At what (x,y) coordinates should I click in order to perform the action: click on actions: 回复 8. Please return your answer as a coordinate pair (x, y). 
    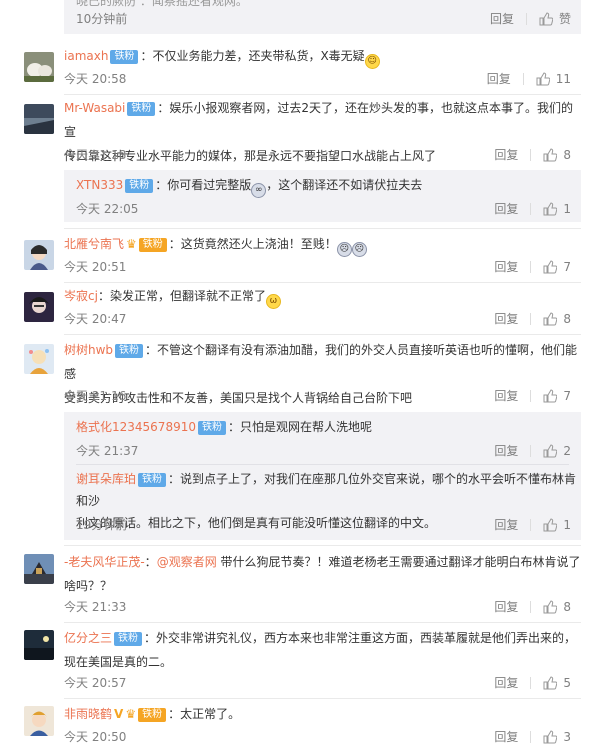
    Looking at the image, I should click on (532, 319).